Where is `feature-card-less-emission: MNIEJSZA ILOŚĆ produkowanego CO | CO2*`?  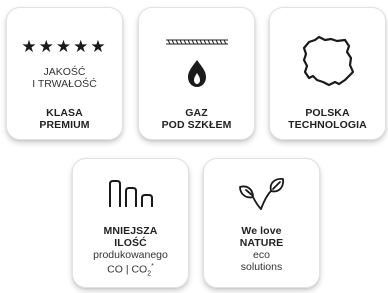 feature-card-less-emission: MNIEJSZA ILOŚĆ produkowanego CO | CO2* is located at coordinates (130, 223).